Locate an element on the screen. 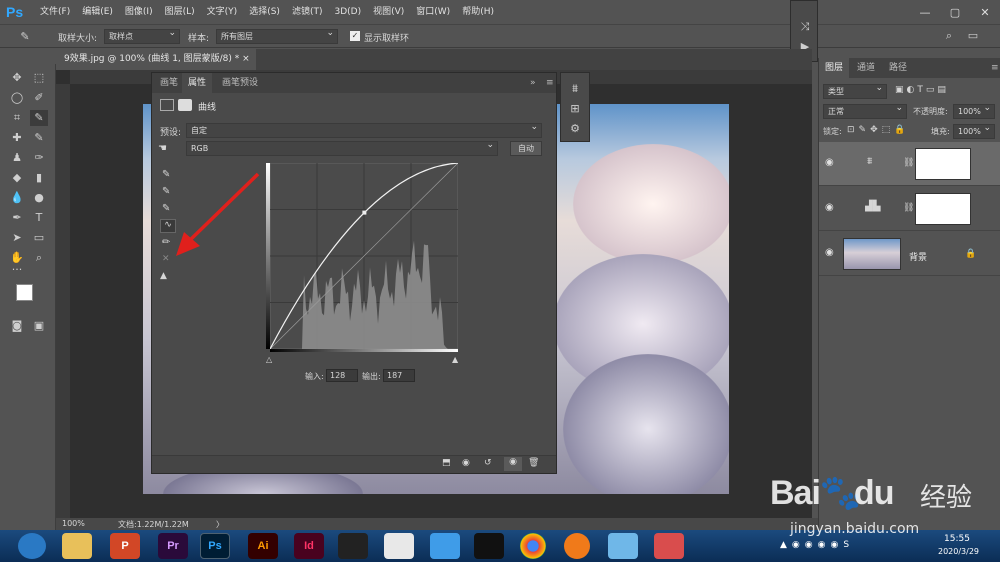 This screenshot has width=1000, height=562. menu-item: 编辑(E) is located at coordinates (97, 12).